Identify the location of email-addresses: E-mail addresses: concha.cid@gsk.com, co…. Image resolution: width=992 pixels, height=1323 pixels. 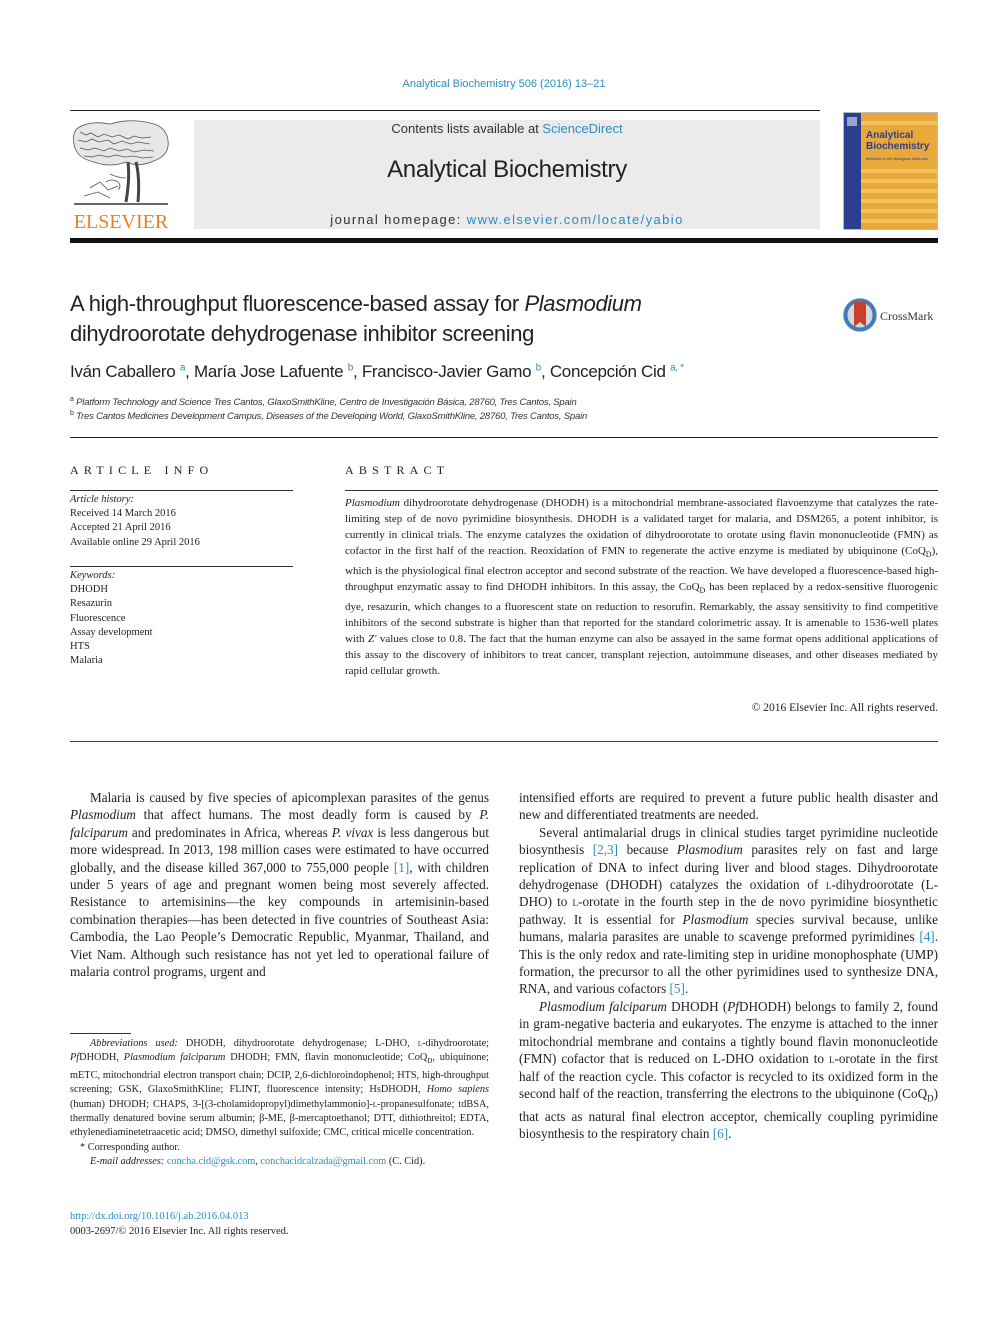
(279, 1162).